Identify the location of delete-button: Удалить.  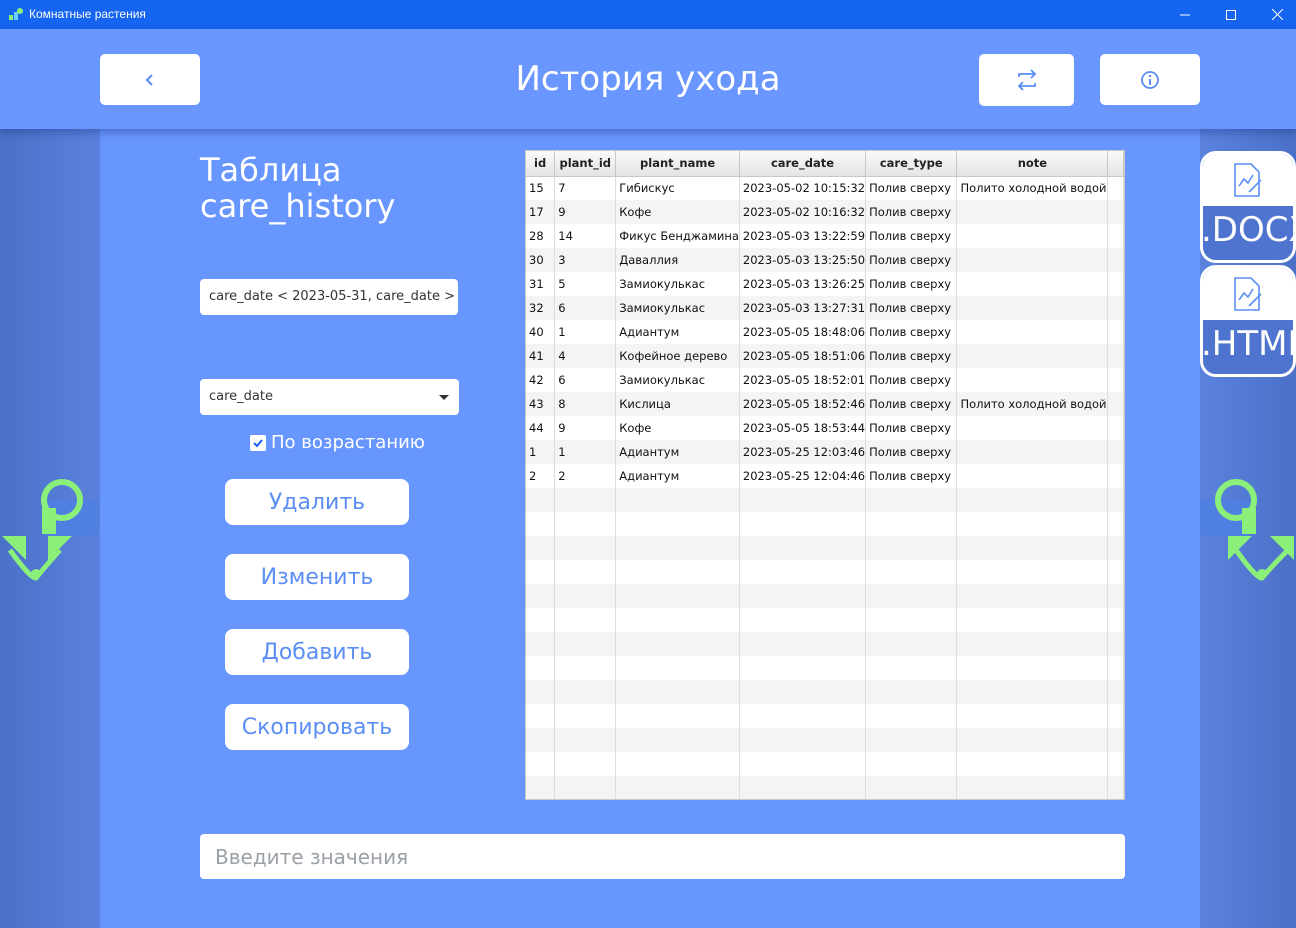
(317, 502).